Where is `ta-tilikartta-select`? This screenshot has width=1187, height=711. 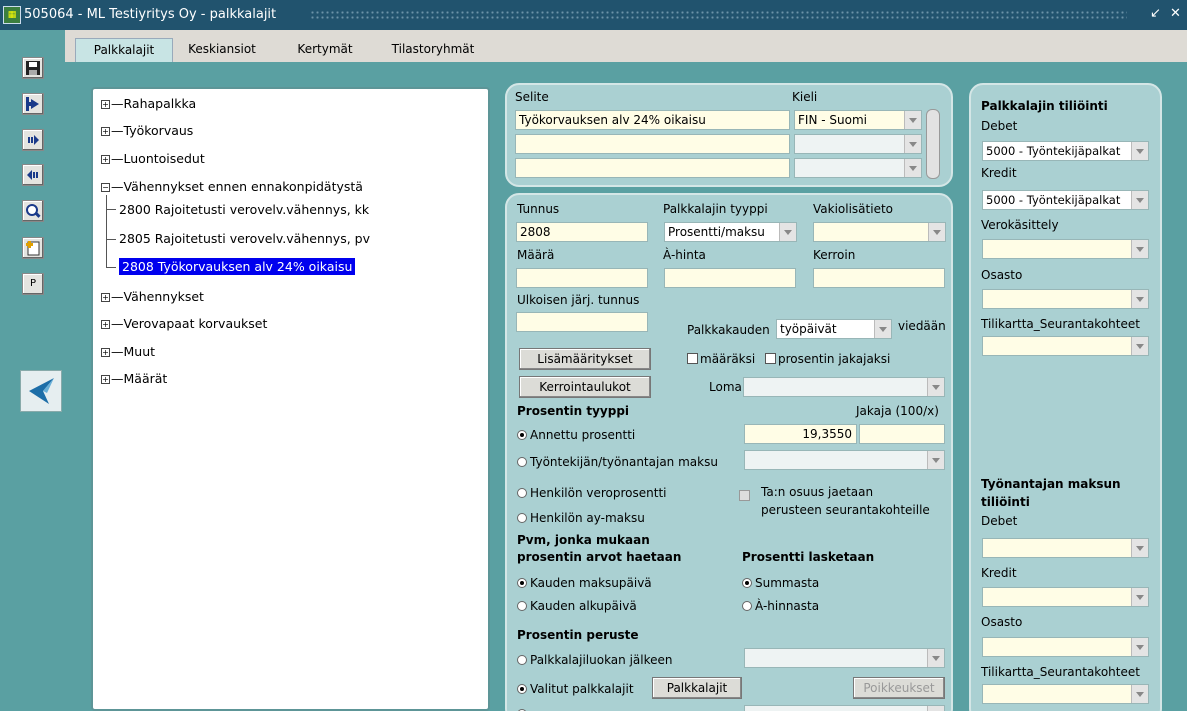 ta-tilikartta-select is located at coordinates (1065, 694).